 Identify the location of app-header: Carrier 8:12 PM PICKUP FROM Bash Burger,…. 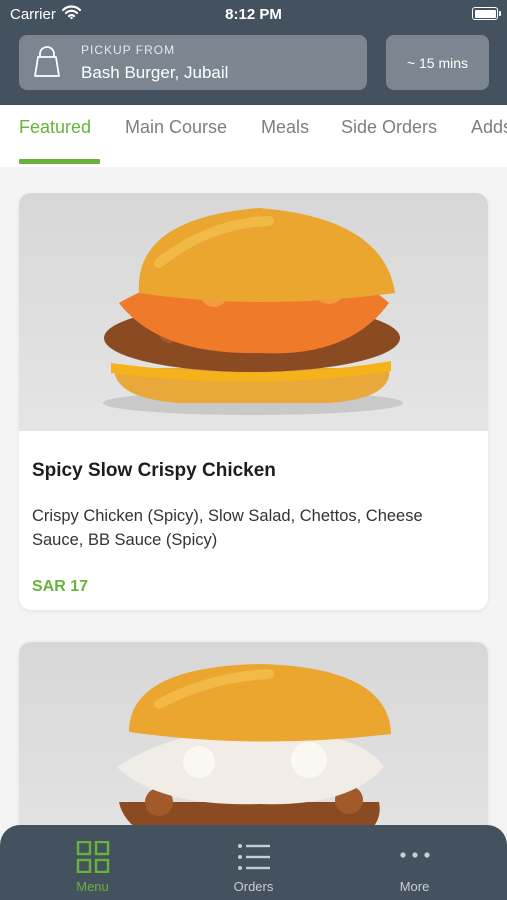
(253, 52).